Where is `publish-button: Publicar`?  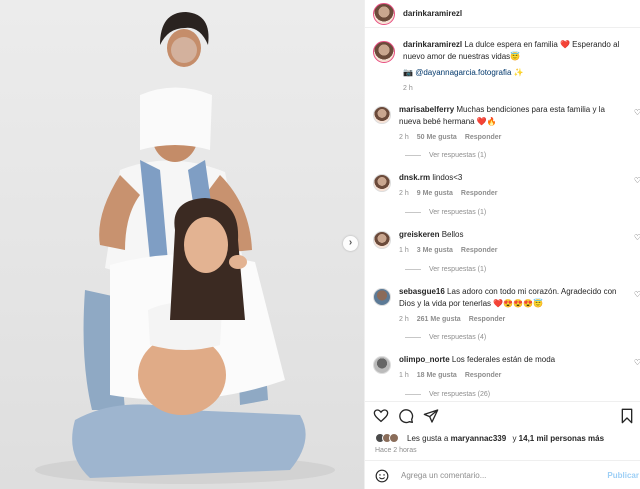
publish-button: Publicar is located at coordinates (623, 475).